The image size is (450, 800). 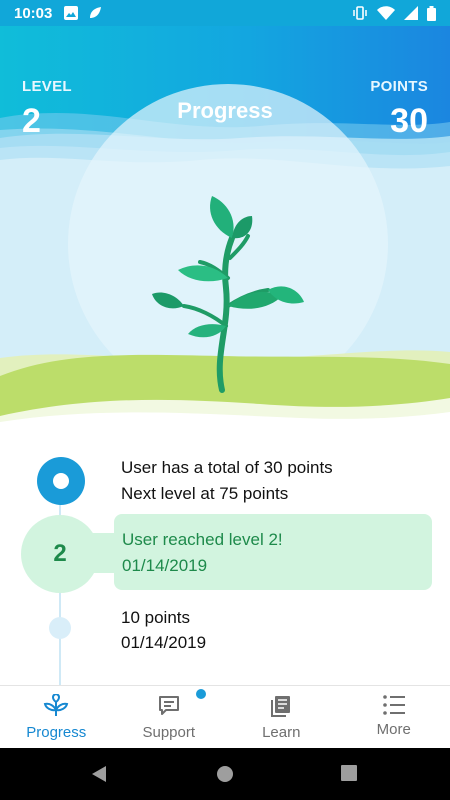 What do you see at coordinates (409, 121) in the screenshot?
I see `points-value: 30` at bounding box center [409, 121].